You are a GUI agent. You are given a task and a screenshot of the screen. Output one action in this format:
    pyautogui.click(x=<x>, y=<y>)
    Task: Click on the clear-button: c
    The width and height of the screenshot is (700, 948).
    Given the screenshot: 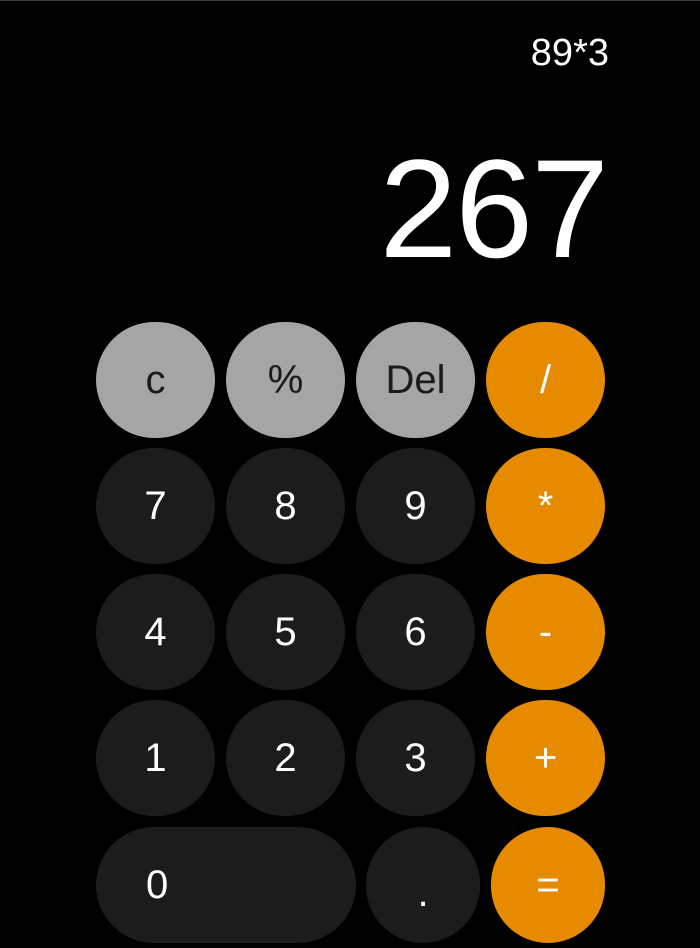 What is the action you would take?
    pyautogui.click(x=155, y=380)
    